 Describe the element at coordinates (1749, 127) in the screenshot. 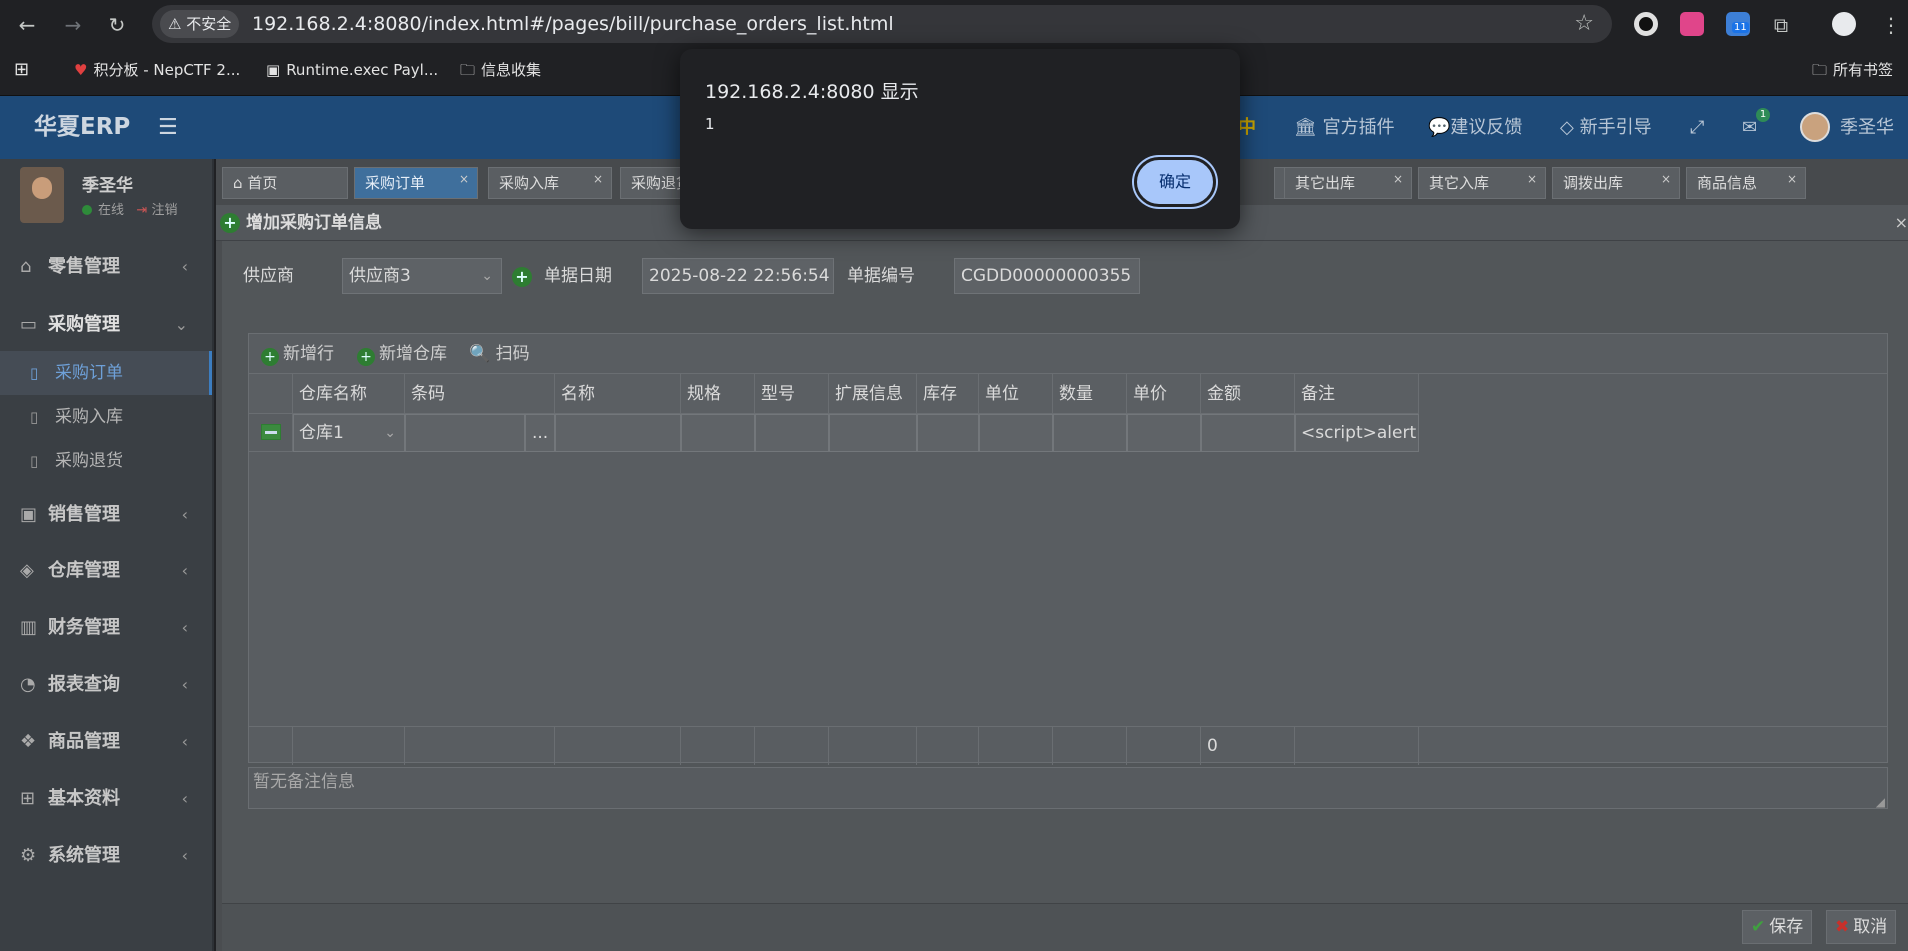

I see `mail-icon: ✉` at that location.